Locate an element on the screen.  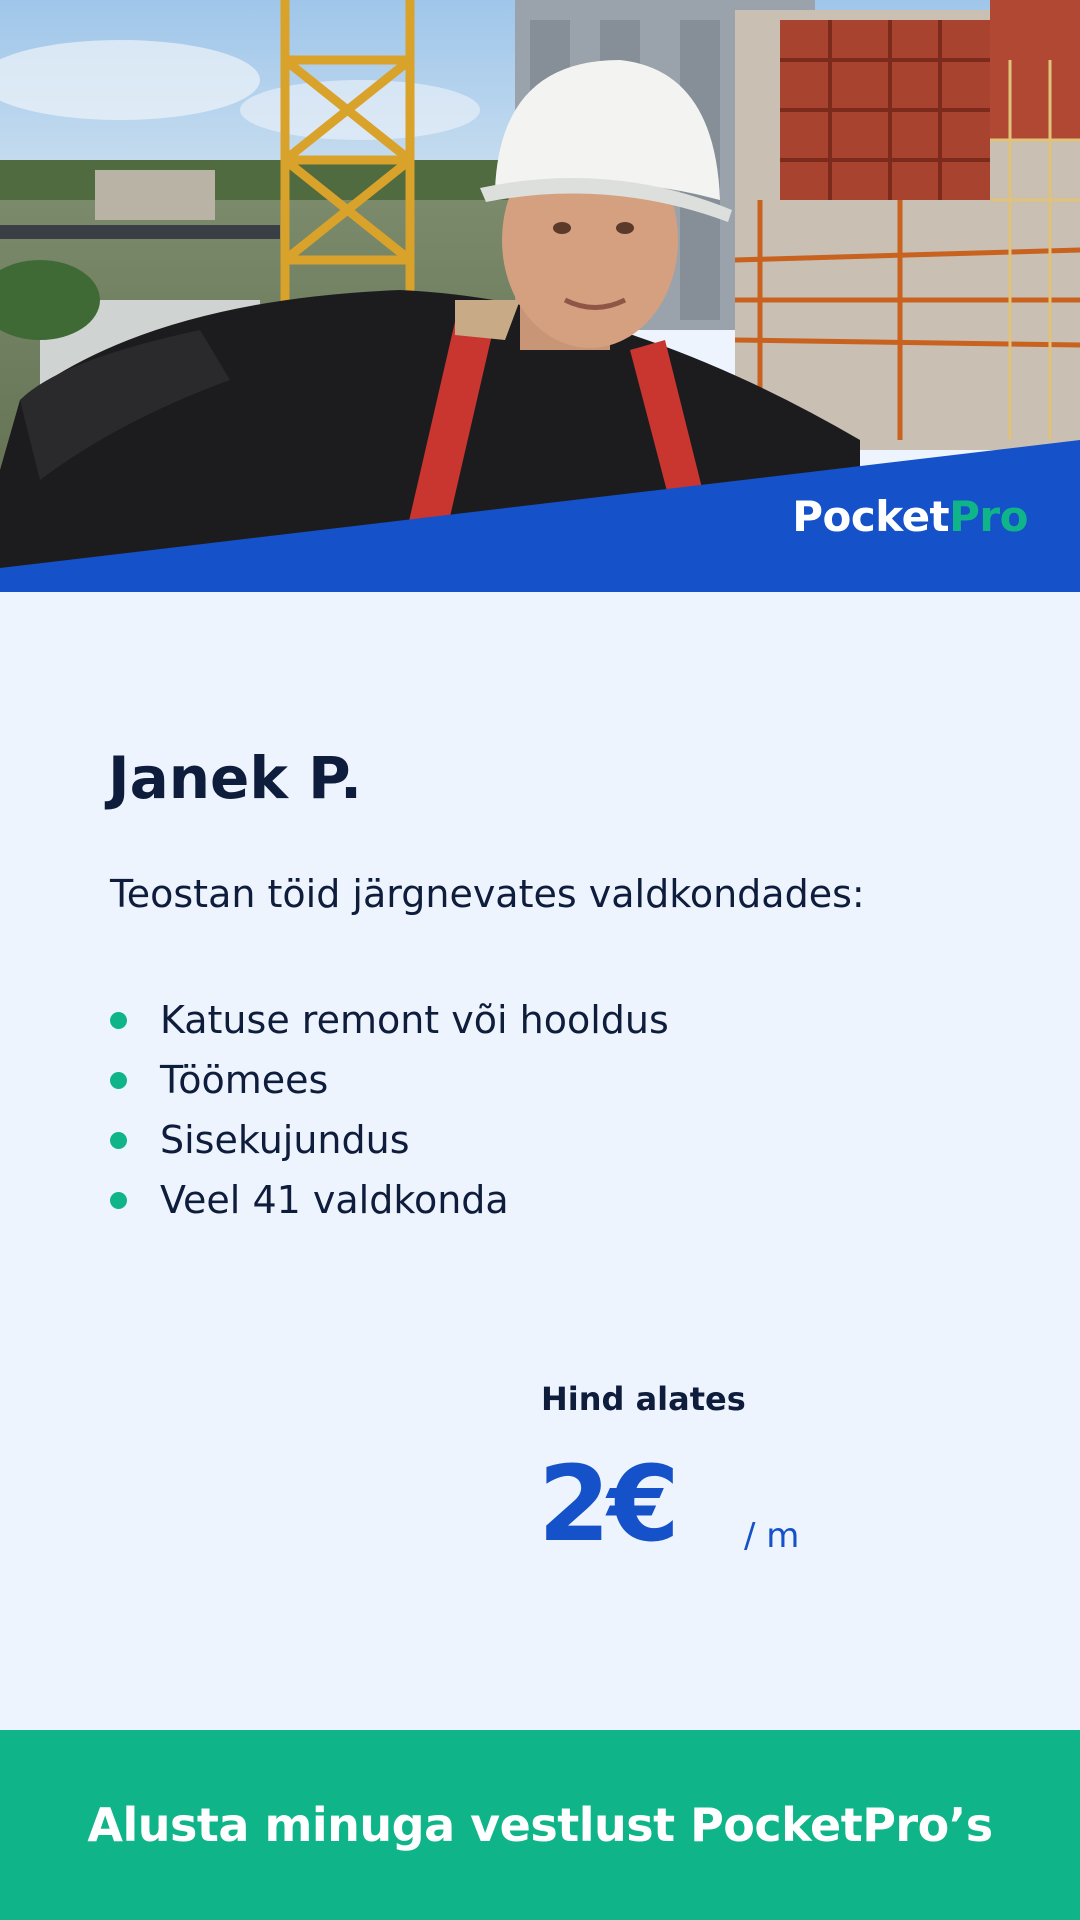
price-label: Hind alates is located at coordinates (643, 1399).